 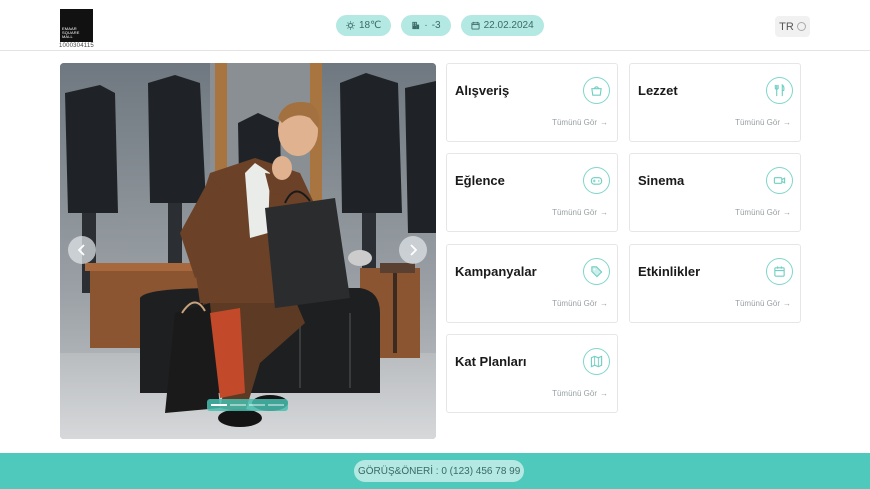 What do you see at coordinates (370, 25) in the screenshot?
I see `weather-text: 18℃` at bounding box center [370, 25].